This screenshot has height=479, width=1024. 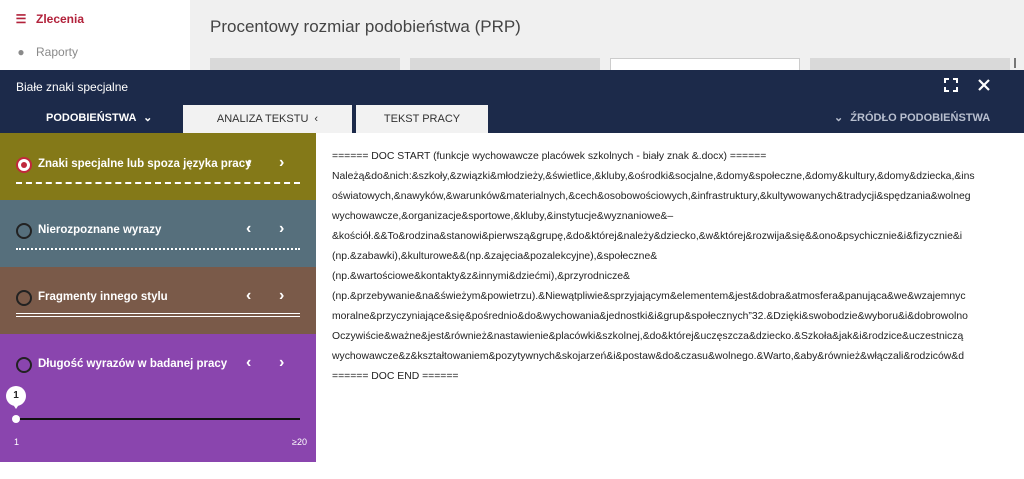 What do you see at coordinates (72, 87) in the screenshot?
I see `modal-title: Białe znaki specjalne` at bounding box center [72, 87].